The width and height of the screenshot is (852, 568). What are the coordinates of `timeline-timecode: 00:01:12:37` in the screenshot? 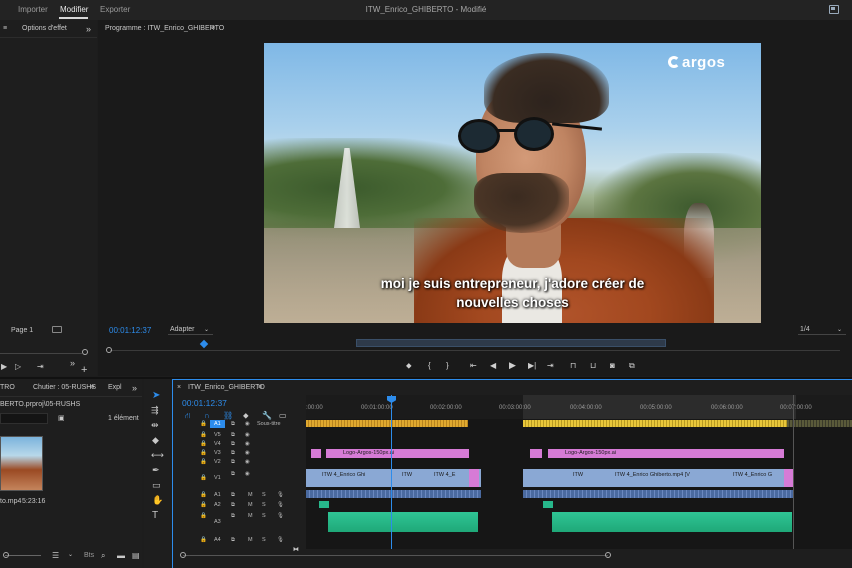 It's located at (204, 403).